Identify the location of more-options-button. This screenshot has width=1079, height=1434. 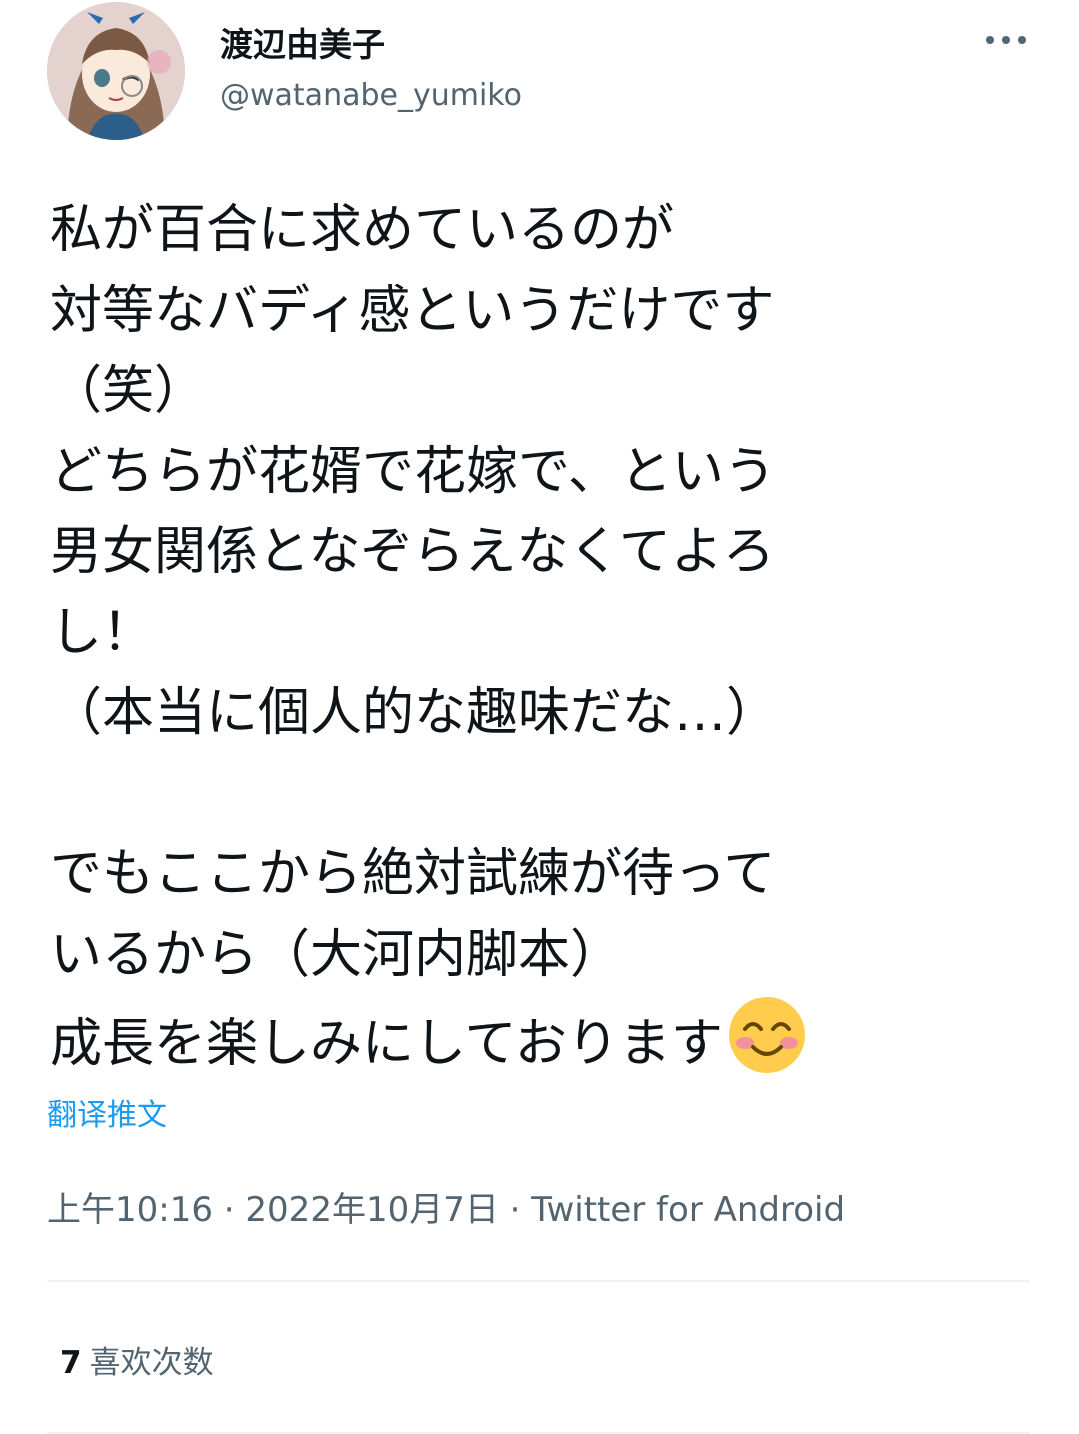
(1008, 40).